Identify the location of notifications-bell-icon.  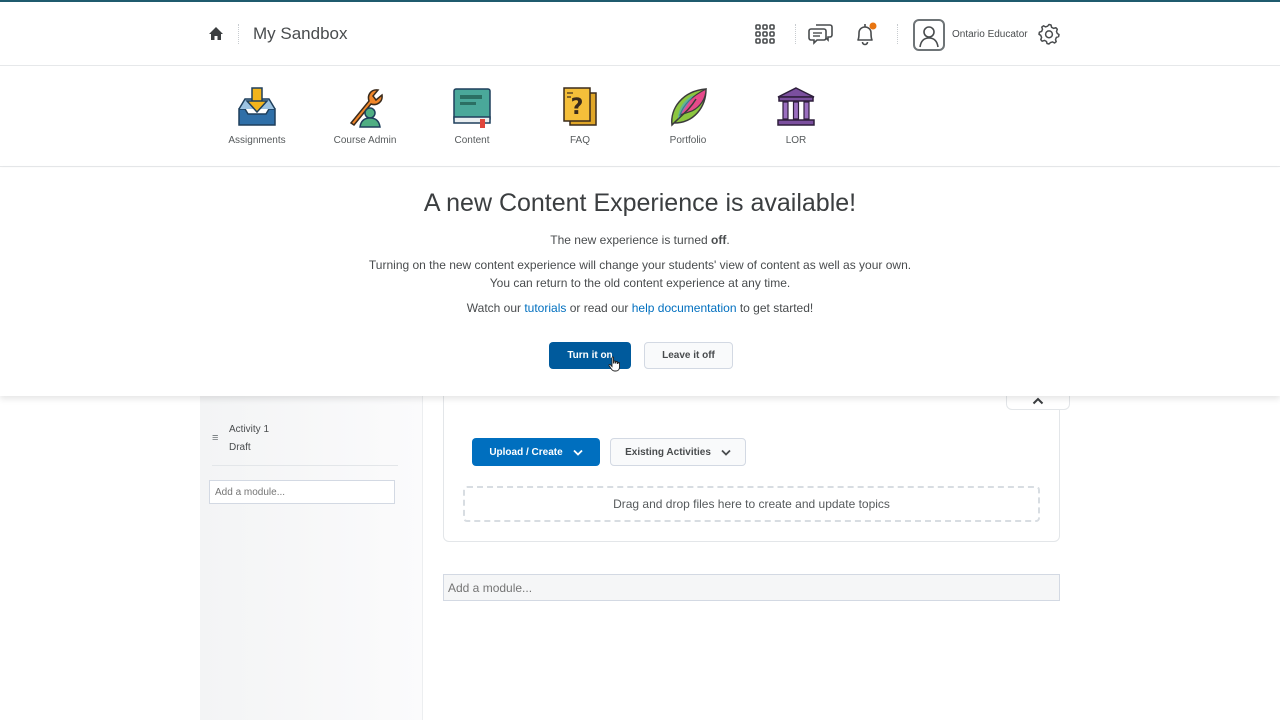
(865, 34).